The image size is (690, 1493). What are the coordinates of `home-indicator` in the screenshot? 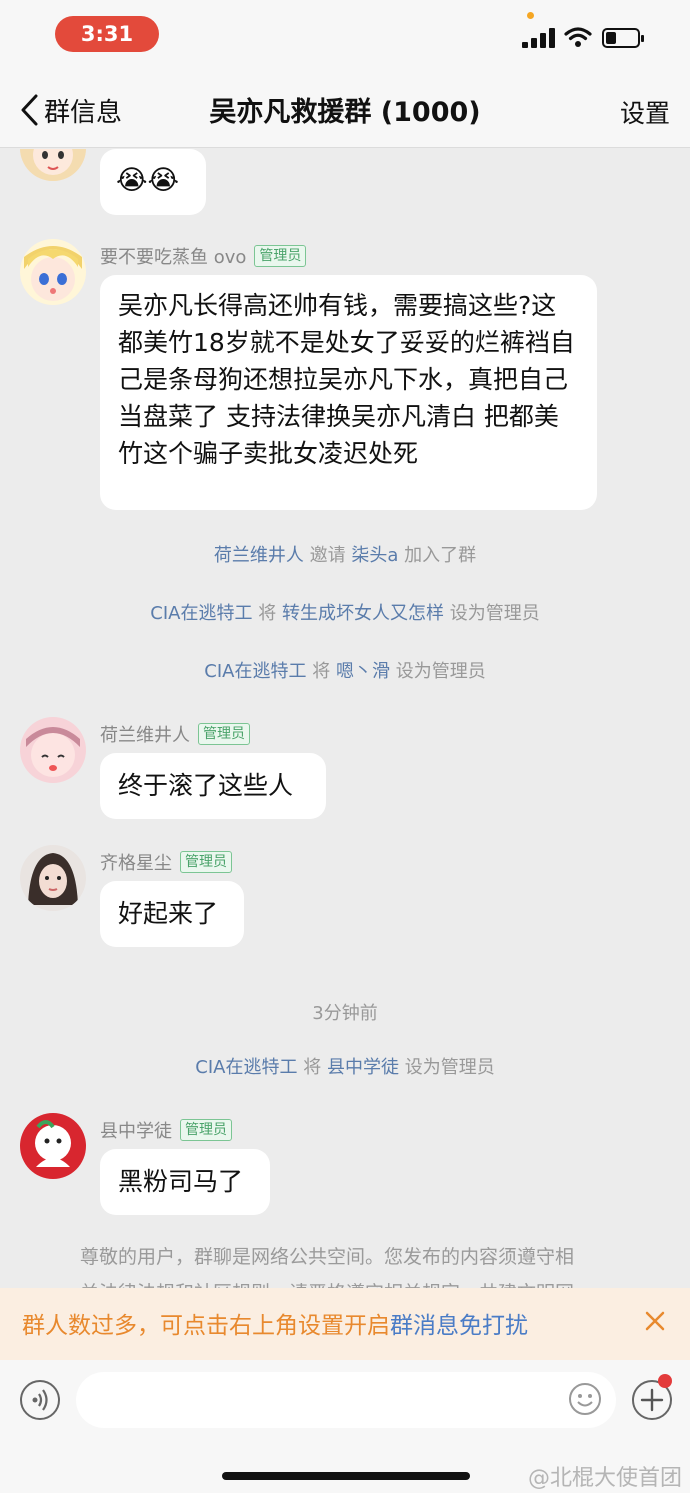 It's located at (346, 1476).